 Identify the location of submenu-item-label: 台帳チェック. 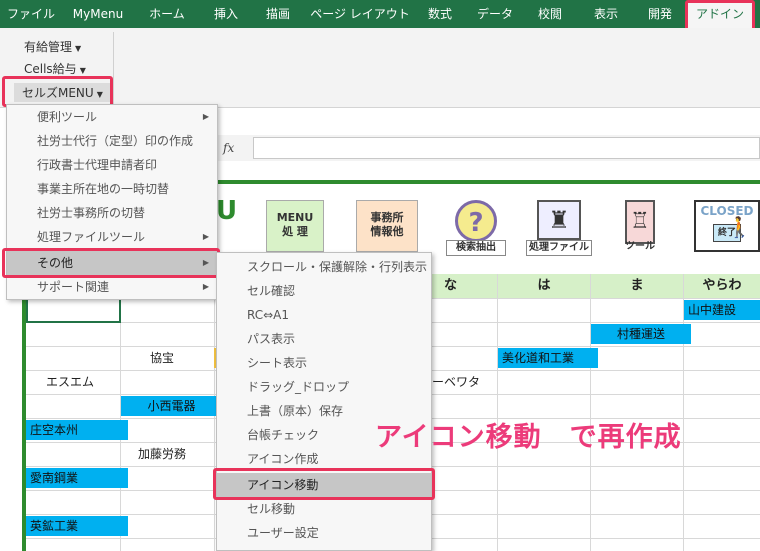
(283, 435).